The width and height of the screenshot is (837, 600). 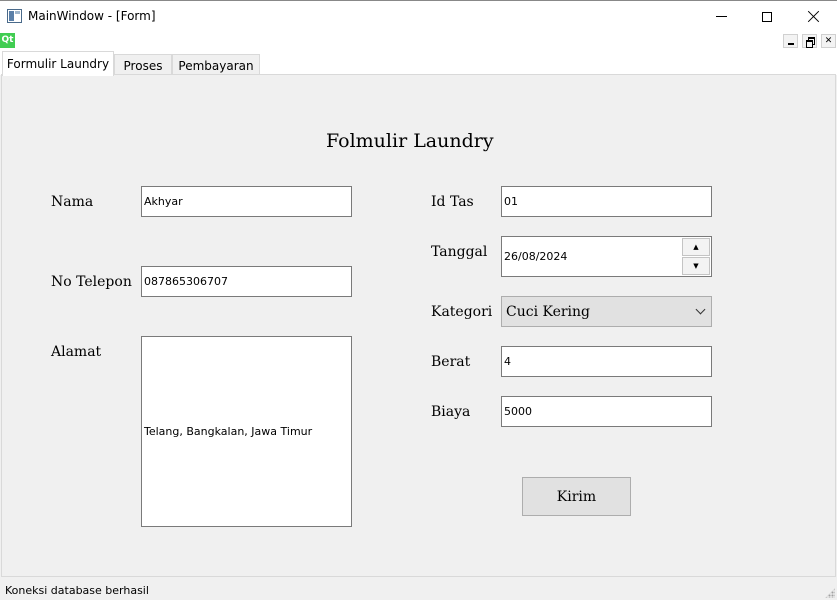 I want to click on tab-pembayaran: Pembayaran, so click(x=216, y=65).